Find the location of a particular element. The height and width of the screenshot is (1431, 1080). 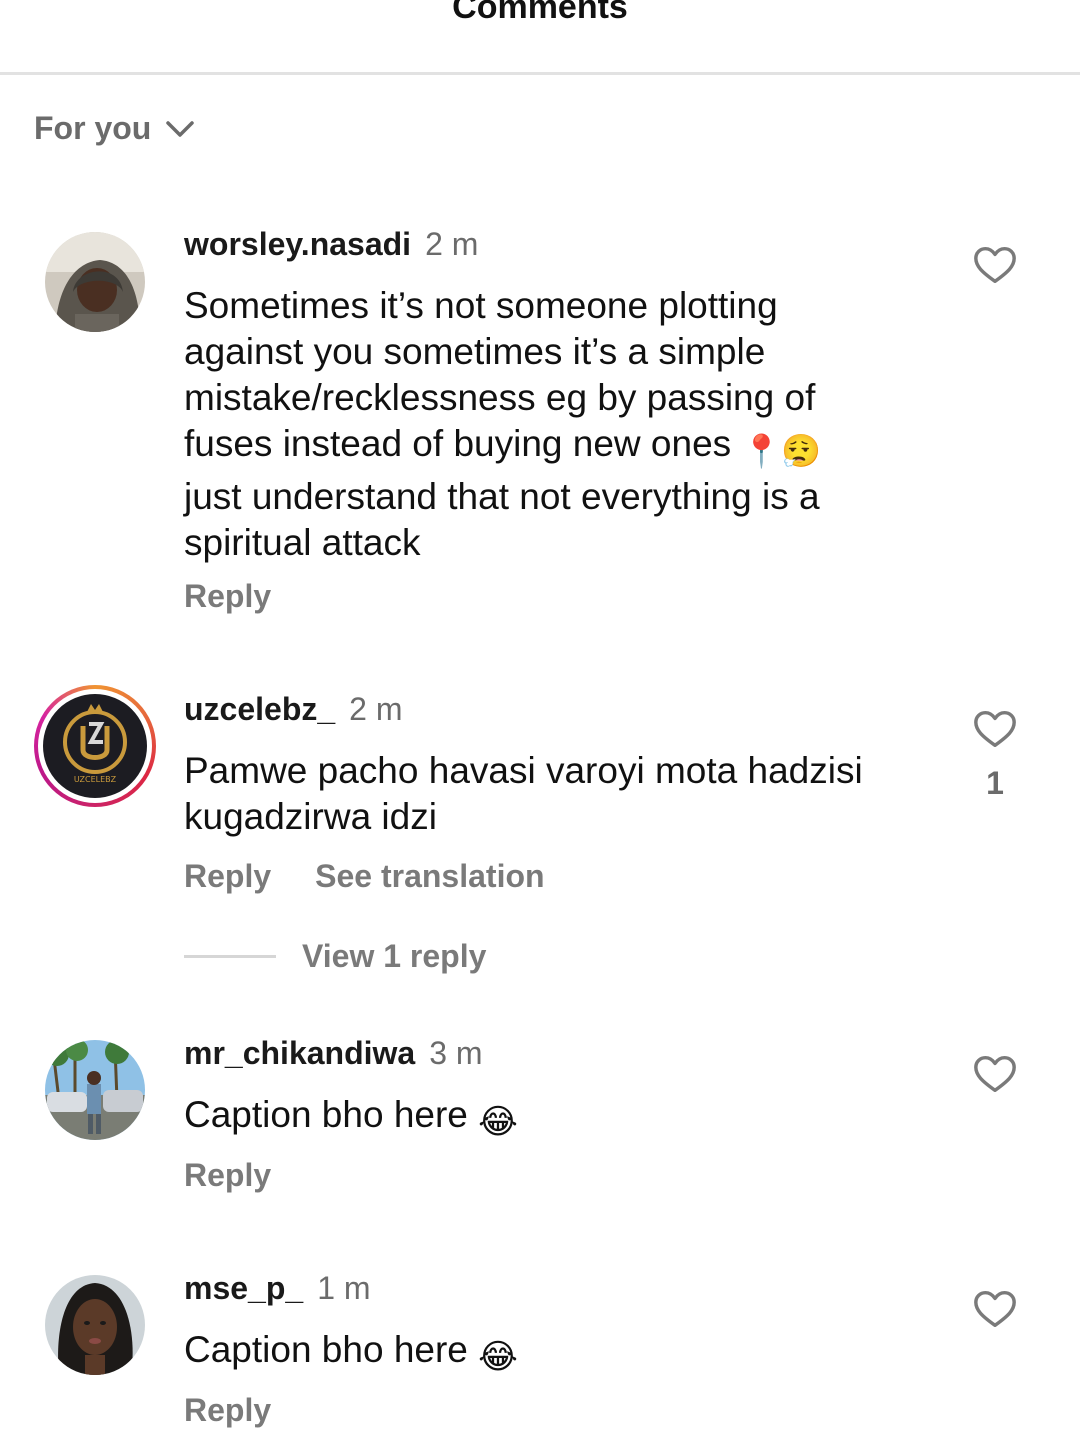

username: mr_chikandiwa is located at coordinates (299, 1053).